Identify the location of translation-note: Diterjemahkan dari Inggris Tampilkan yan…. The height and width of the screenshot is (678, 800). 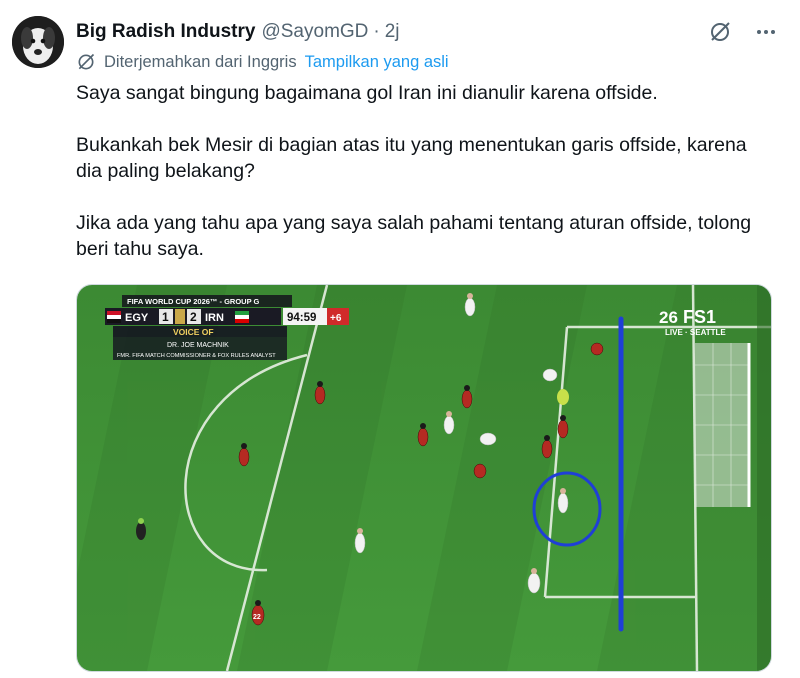
(262, 62).